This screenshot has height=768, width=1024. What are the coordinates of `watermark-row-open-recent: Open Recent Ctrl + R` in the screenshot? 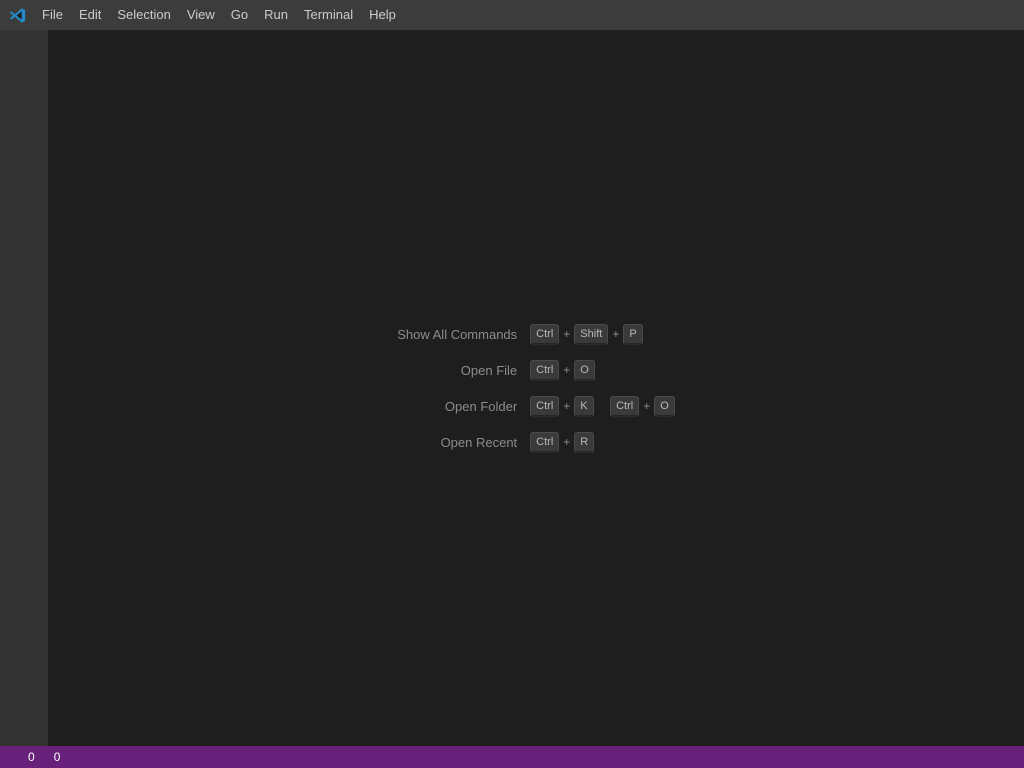 It's located at (536, 442).